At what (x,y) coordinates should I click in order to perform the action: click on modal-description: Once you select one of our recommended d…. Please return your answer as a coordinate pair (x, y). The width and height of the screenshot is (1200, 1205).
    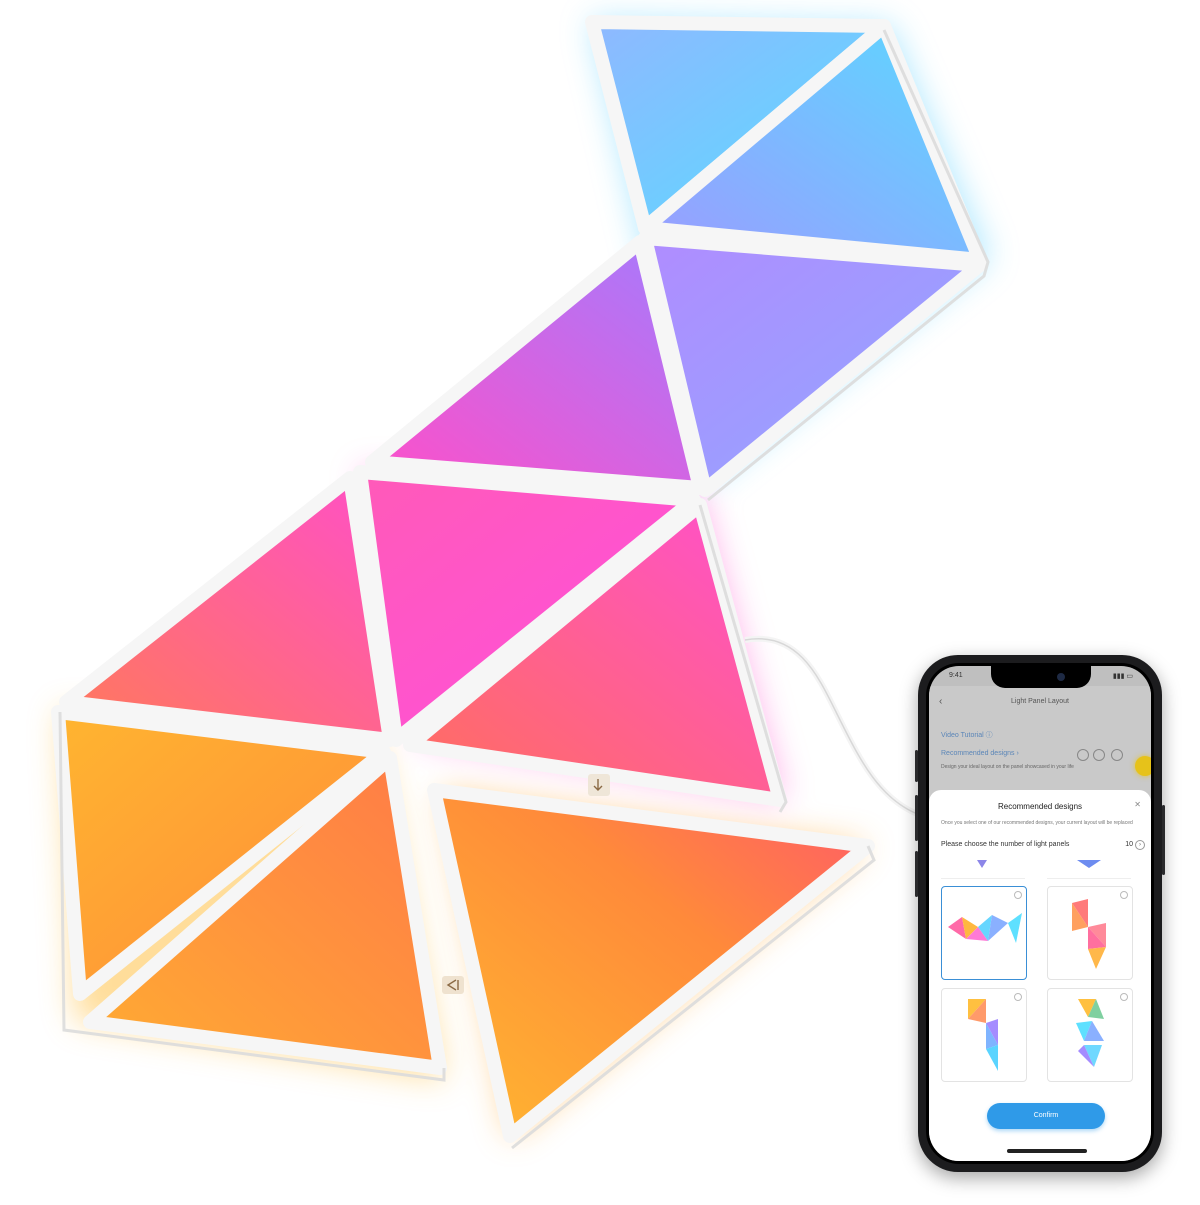
    Looking at the image, I should click on (1037, 823).